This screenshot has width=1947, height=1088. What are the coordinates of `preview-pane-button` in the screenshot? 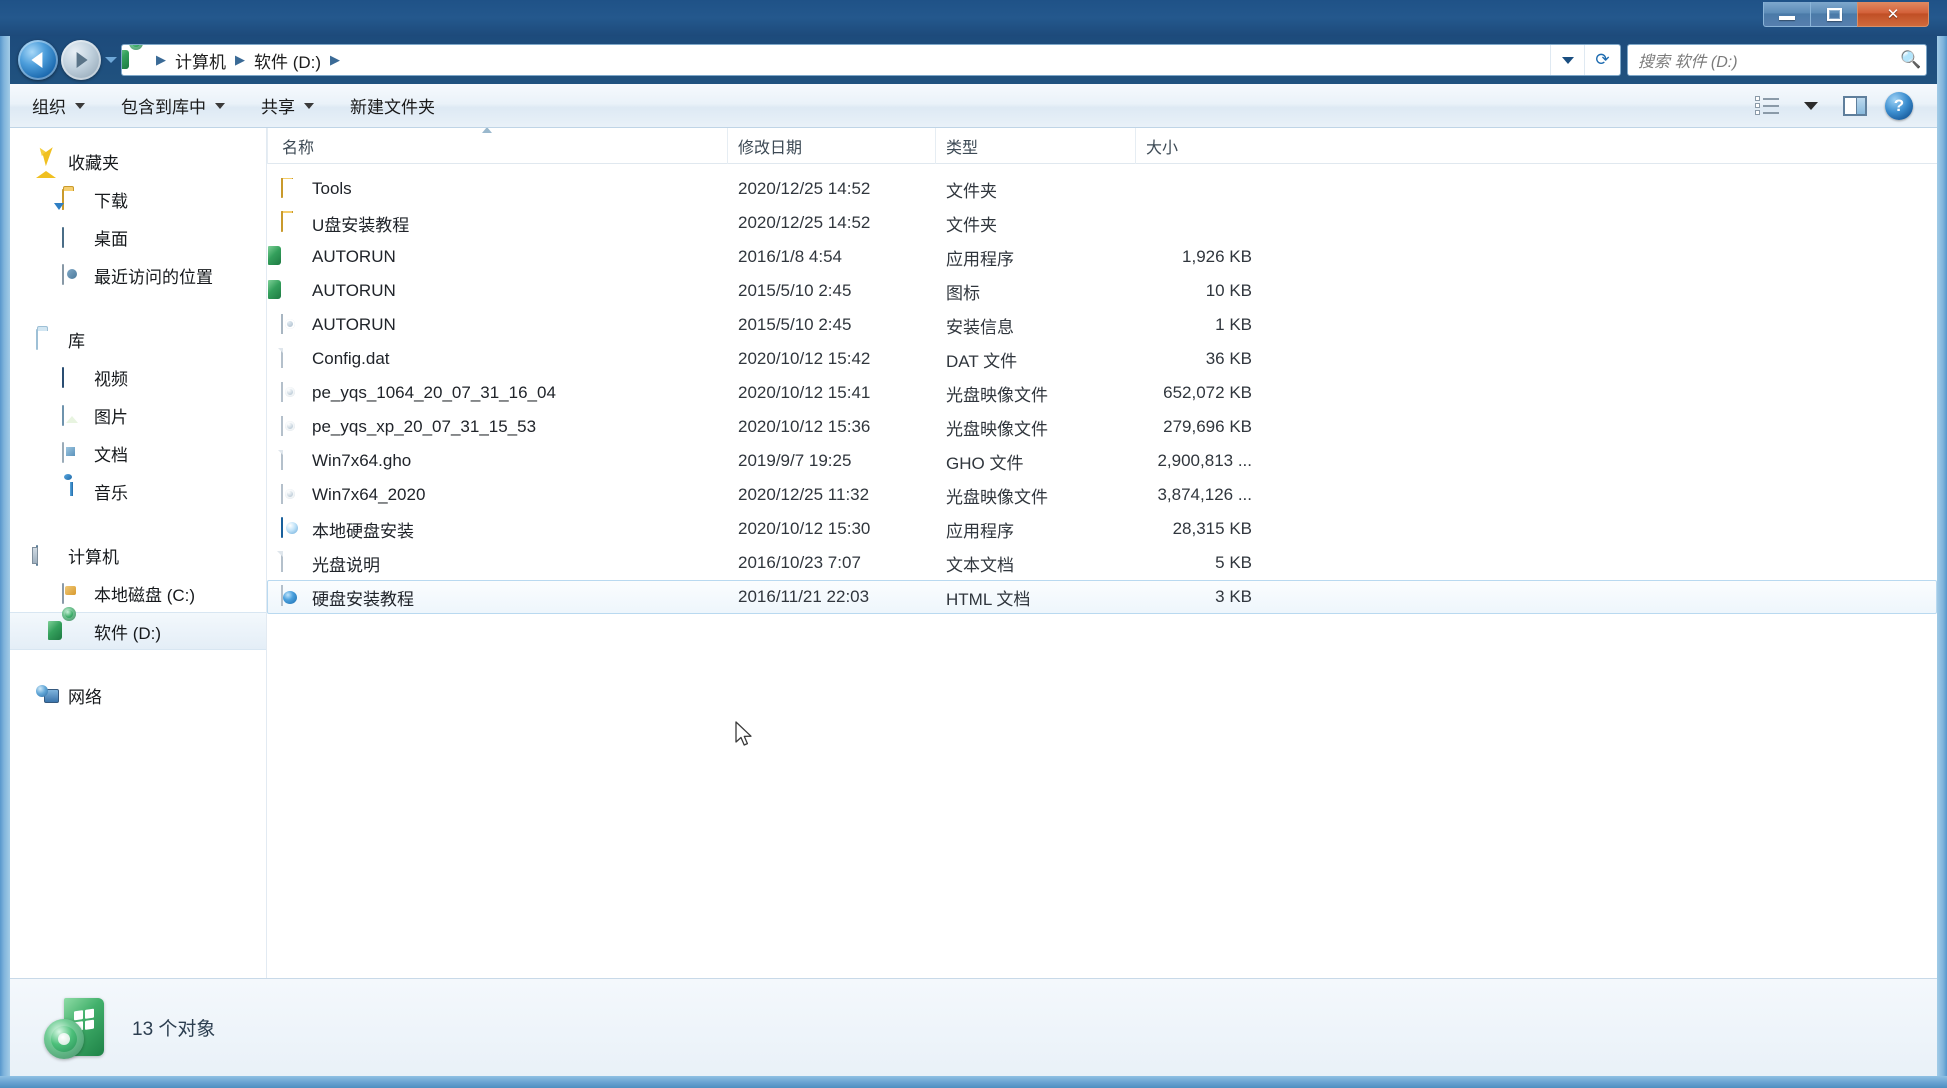 It's located at (1855, 106).